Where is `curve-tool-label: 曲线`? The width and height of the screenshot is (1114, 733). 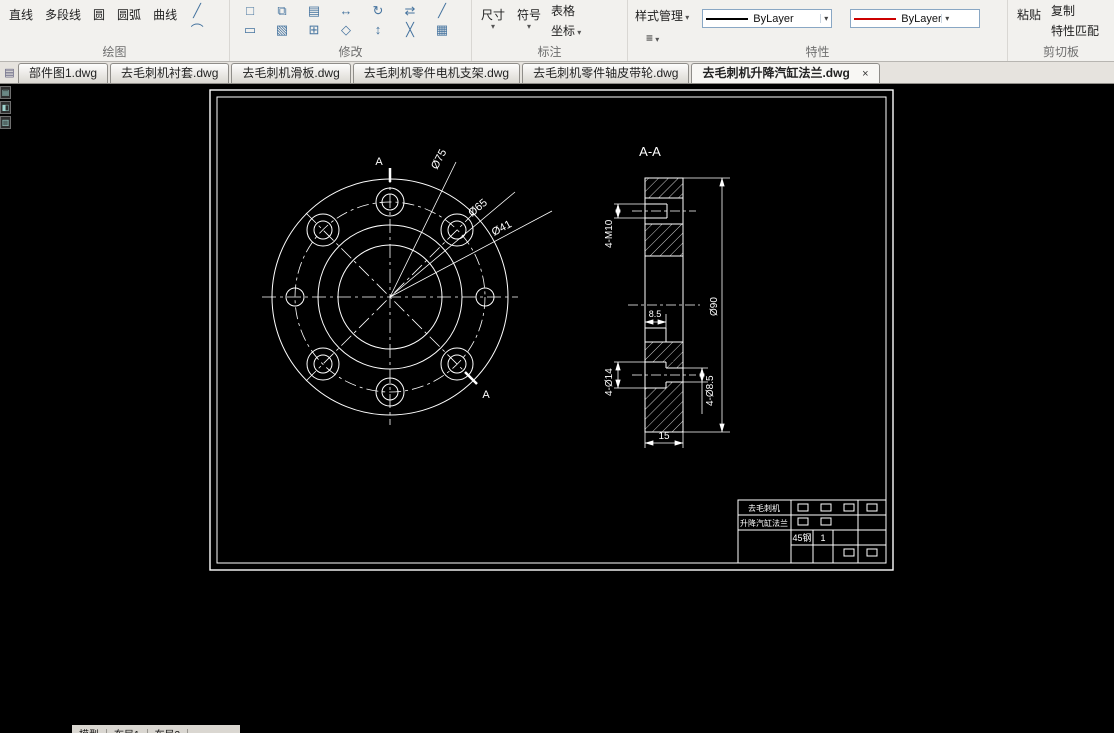
curve-tool-label: 曲线 is located at coordinates (165, 15).